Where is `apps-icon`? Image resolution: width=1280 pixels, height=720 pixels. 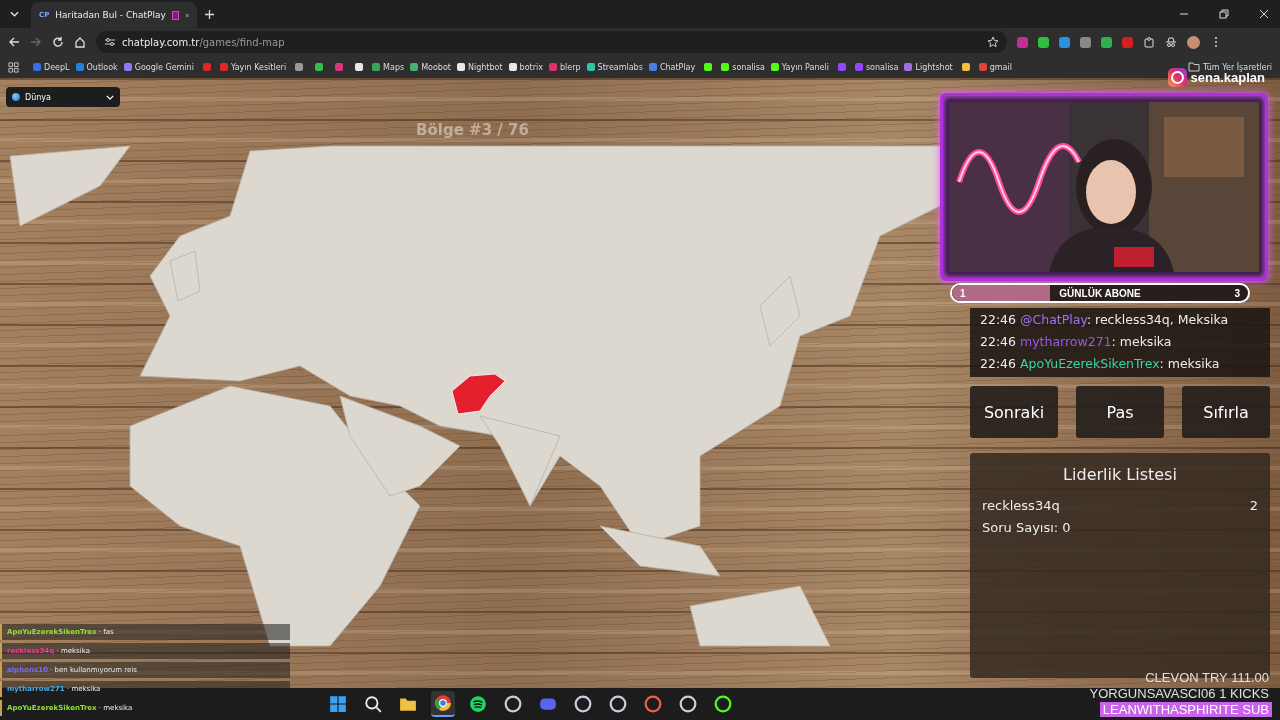
apps-icon is located at coordinates (13, 67).